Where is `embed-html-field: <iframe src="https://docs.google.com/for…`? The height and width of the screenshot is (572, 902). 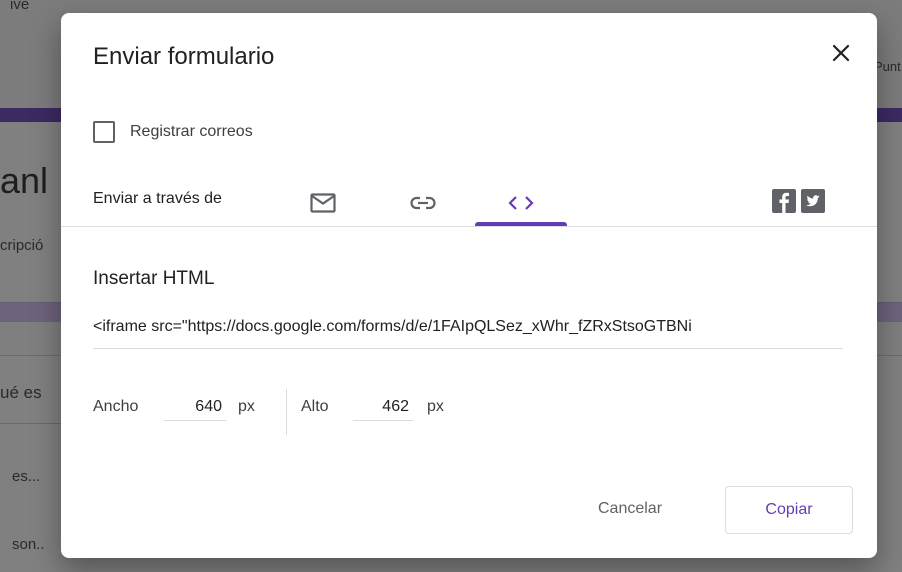 embed-html-field: <iframe src="https://docs.google.com/for… is located at coordinates (468, 333).